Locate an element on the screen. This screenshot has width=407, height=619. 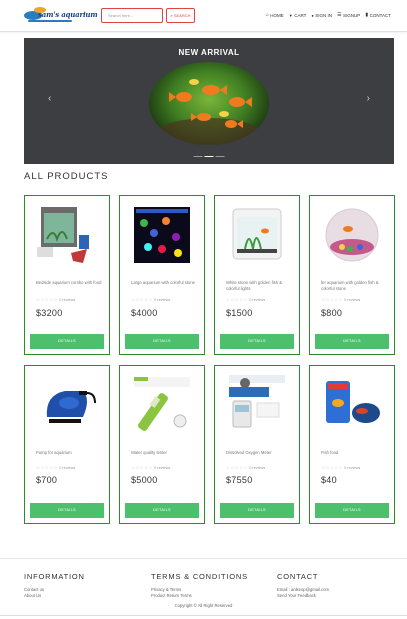
air-pump-image is located at coordinates (67, 405).